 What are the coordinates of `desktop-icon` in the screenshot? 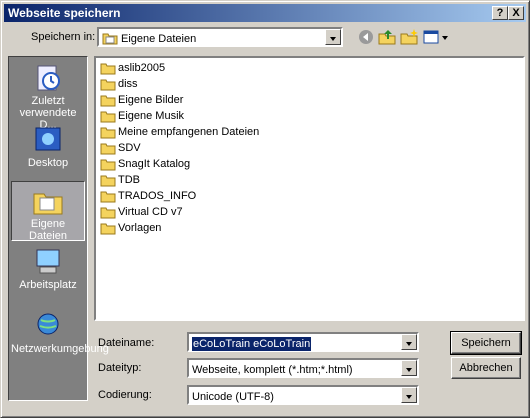 It's located at (48, 139).